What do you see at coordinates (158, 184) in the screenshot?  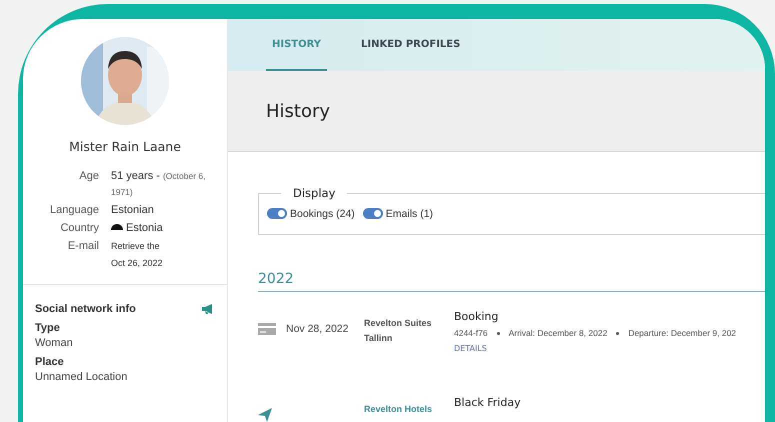 I see `field-value: 51 years - (October 6, 1971)` at bounding box center [158, 184].